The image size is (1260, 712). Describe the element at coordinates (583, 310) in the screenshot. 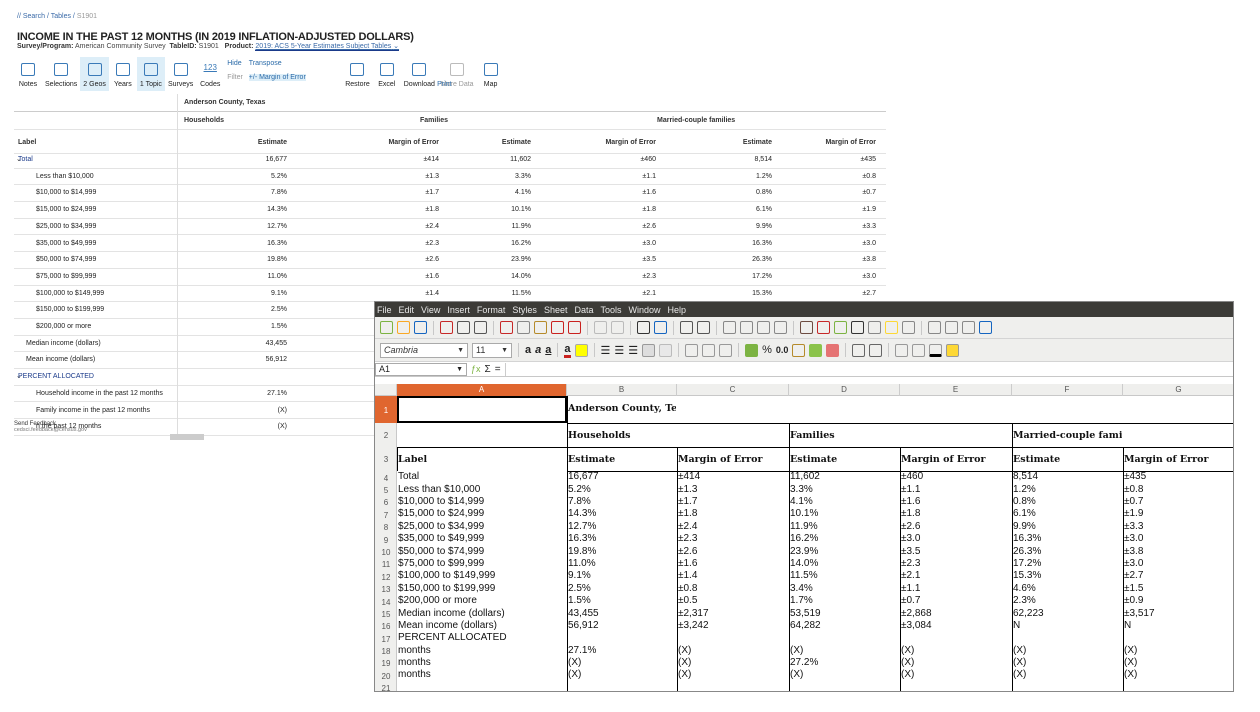

I see `menu-data: Data` at that location.